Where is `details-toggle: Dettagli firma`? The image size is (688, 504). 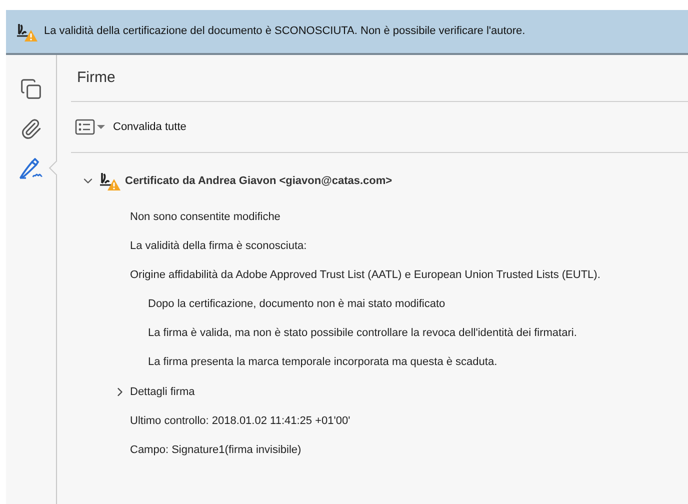 details-toggle: Dettagli firma is located at coordinates (162, 392).